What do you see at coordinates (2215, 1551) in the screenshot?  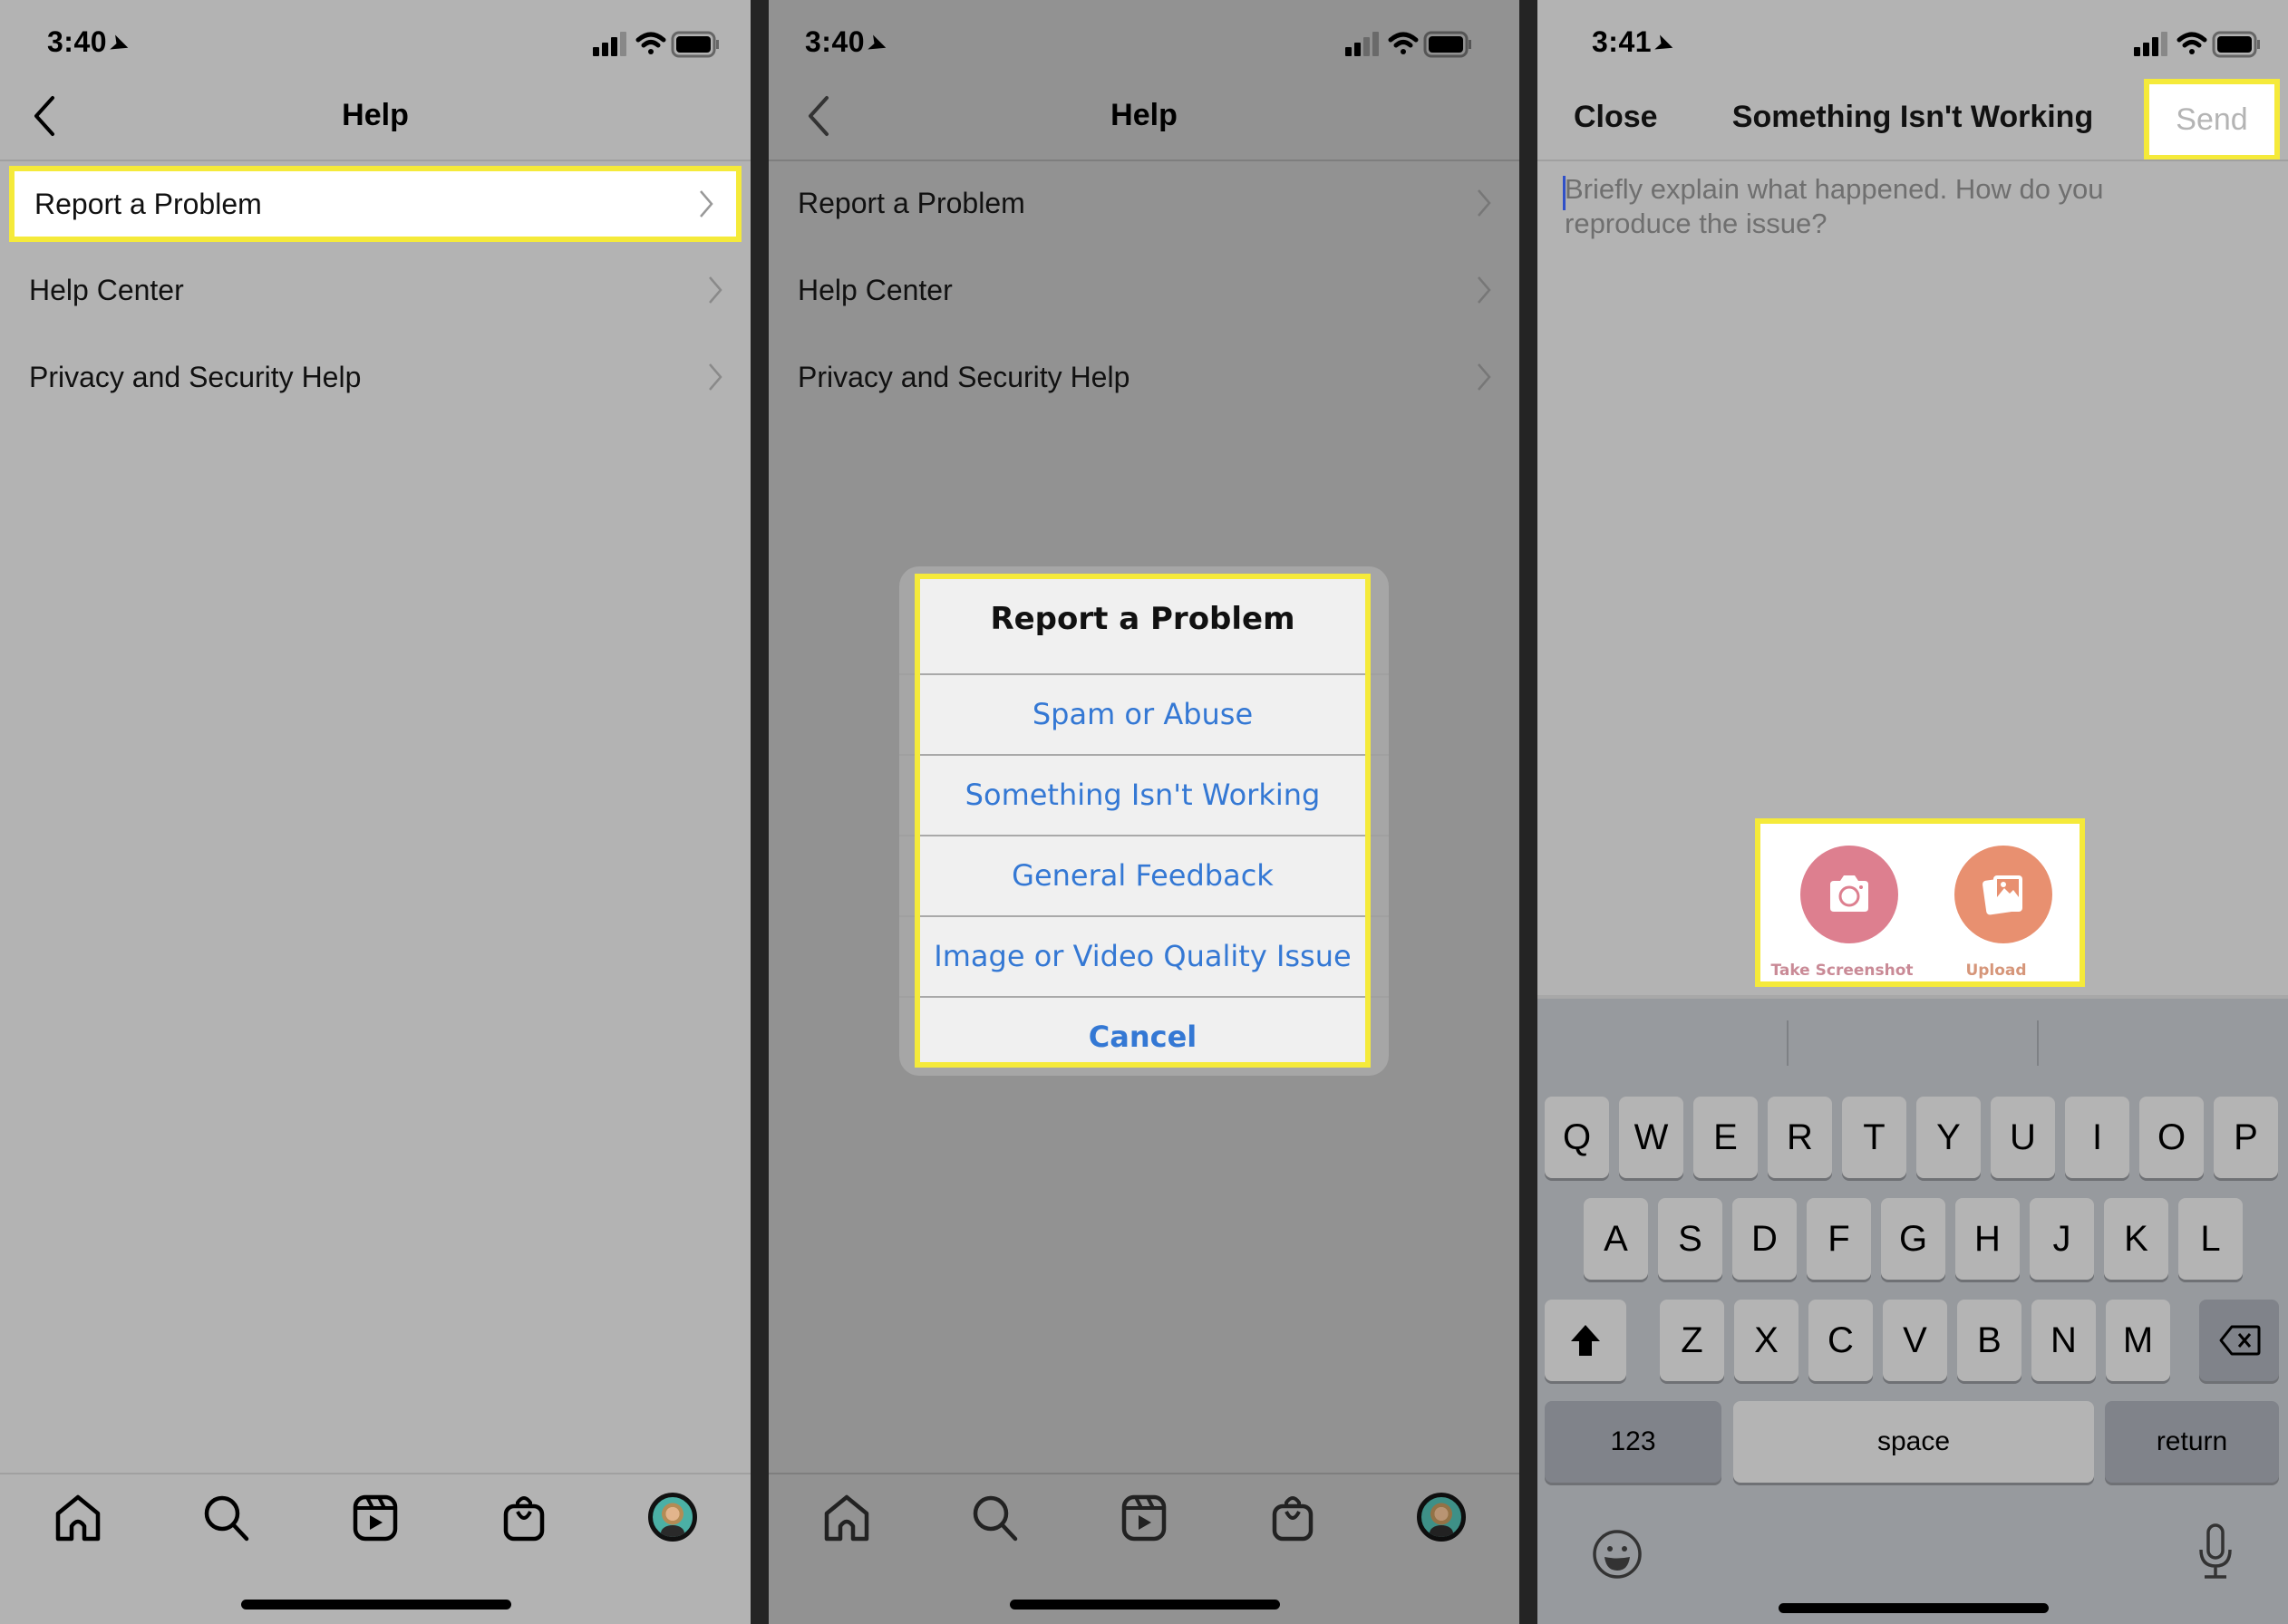 I see `microphone-icon` at bounding box center [2215, 1551].